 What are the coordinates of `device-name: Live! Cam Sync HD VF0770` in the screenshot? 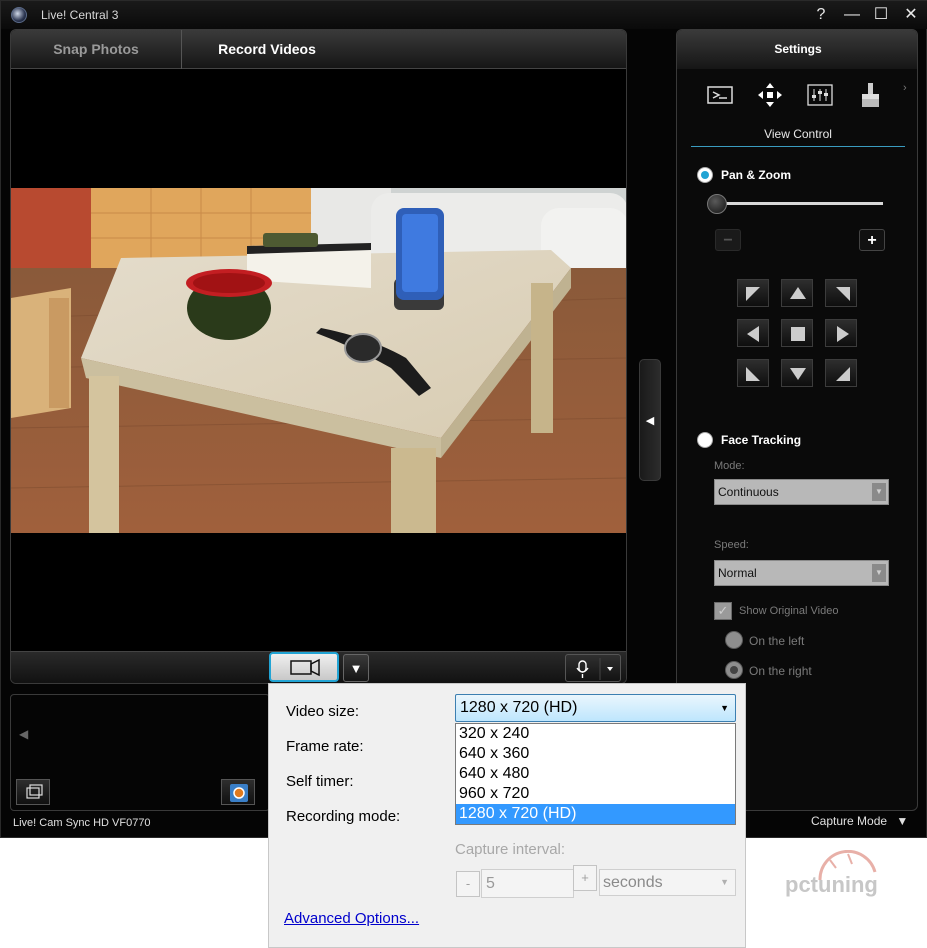 It's located at (82, 823).